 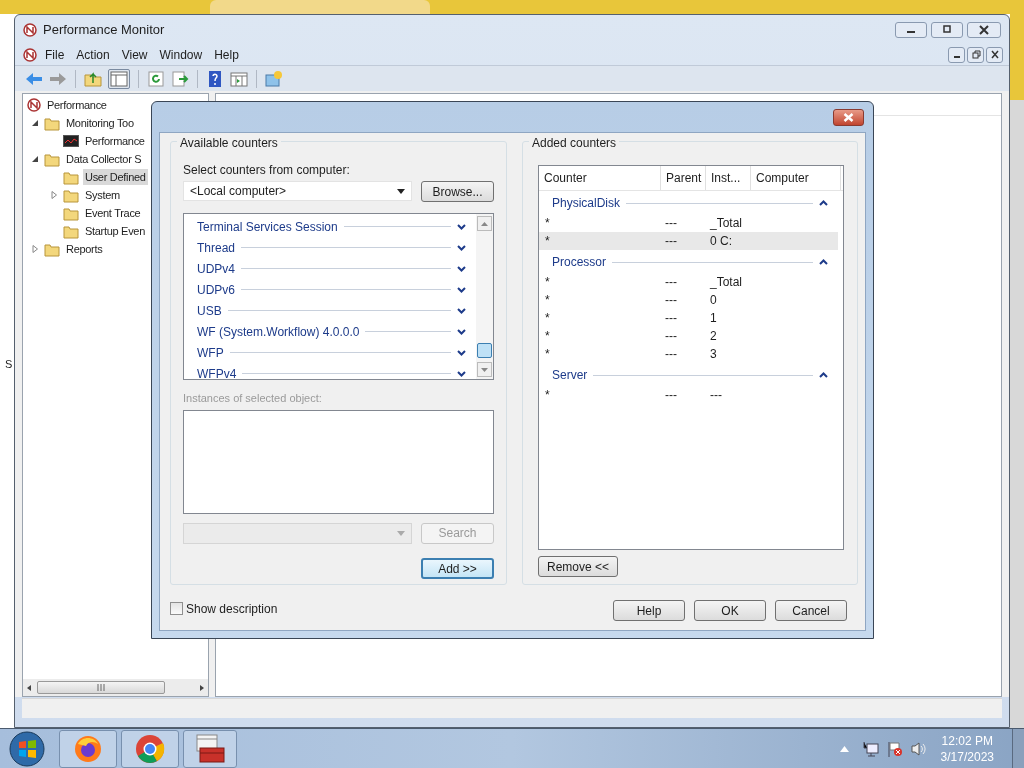 I want to click on horizontal-scrollbar, so click(x=115, y=687).